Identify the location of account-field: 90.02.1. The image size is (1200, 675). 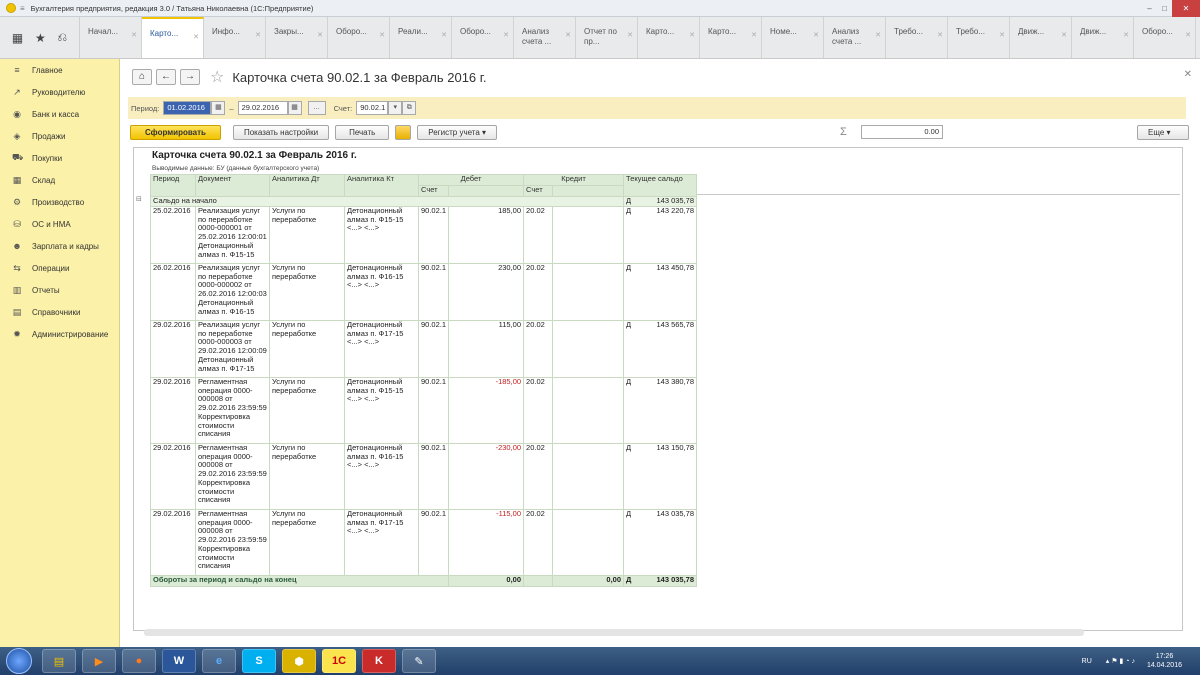
(372, 108).